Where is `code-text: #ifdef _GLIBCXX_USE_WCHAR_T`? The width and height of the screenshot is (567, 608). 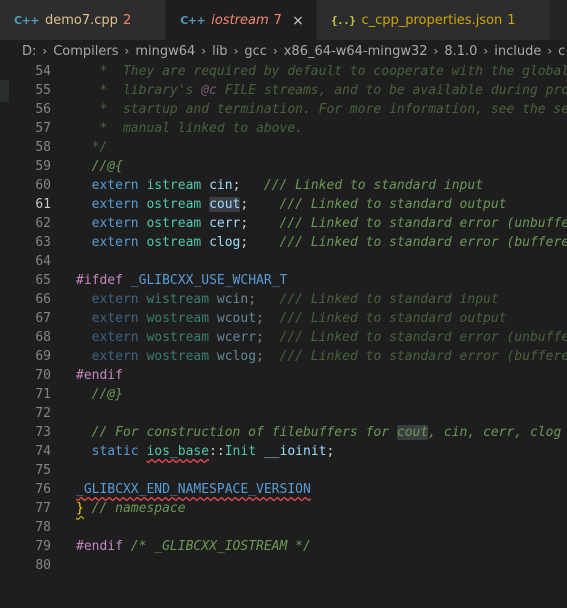
code-text: #ifdef _GLIBCXX_USE_WCHAR_T is located at coordinates (182, 280).